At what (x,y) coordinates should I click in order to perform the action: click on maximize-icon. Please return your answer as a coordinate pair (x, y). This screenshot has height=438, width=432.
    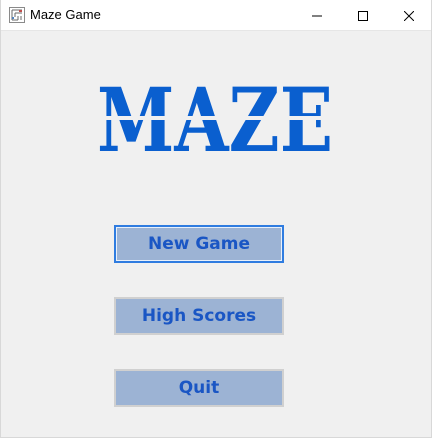
    Looking at the image, I should click on (363, 15).